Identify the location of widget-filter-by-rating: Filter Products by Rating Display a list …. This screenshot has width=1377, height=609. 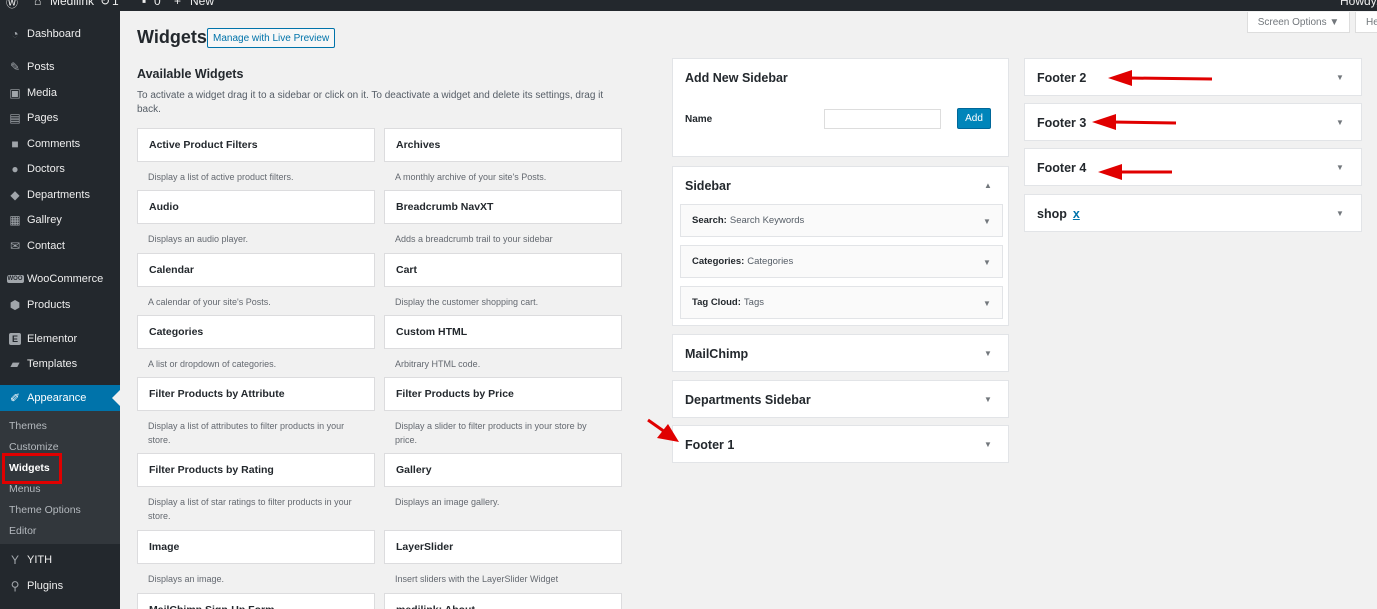
(256, 488).